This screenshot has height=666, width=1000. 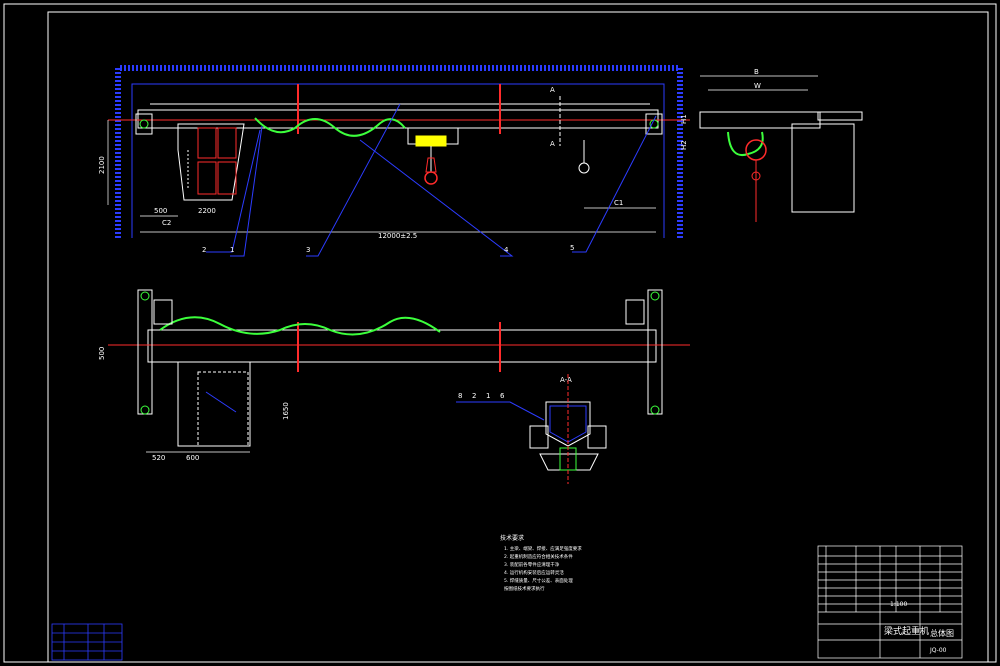 What do you see at coordinates (597, 437) in the screenshot?
I see `section-flange-right` at bounding box center [597, 437].